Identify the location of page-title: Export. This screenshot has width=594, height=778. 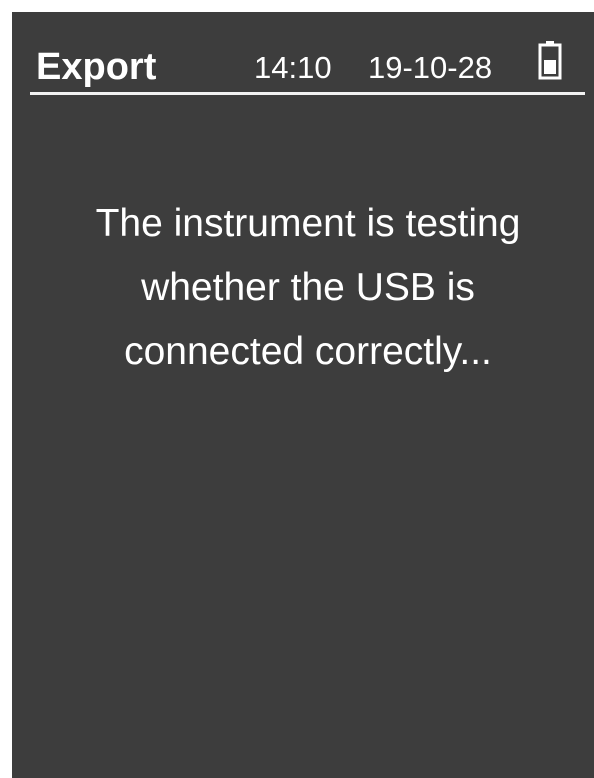
(96, 67).